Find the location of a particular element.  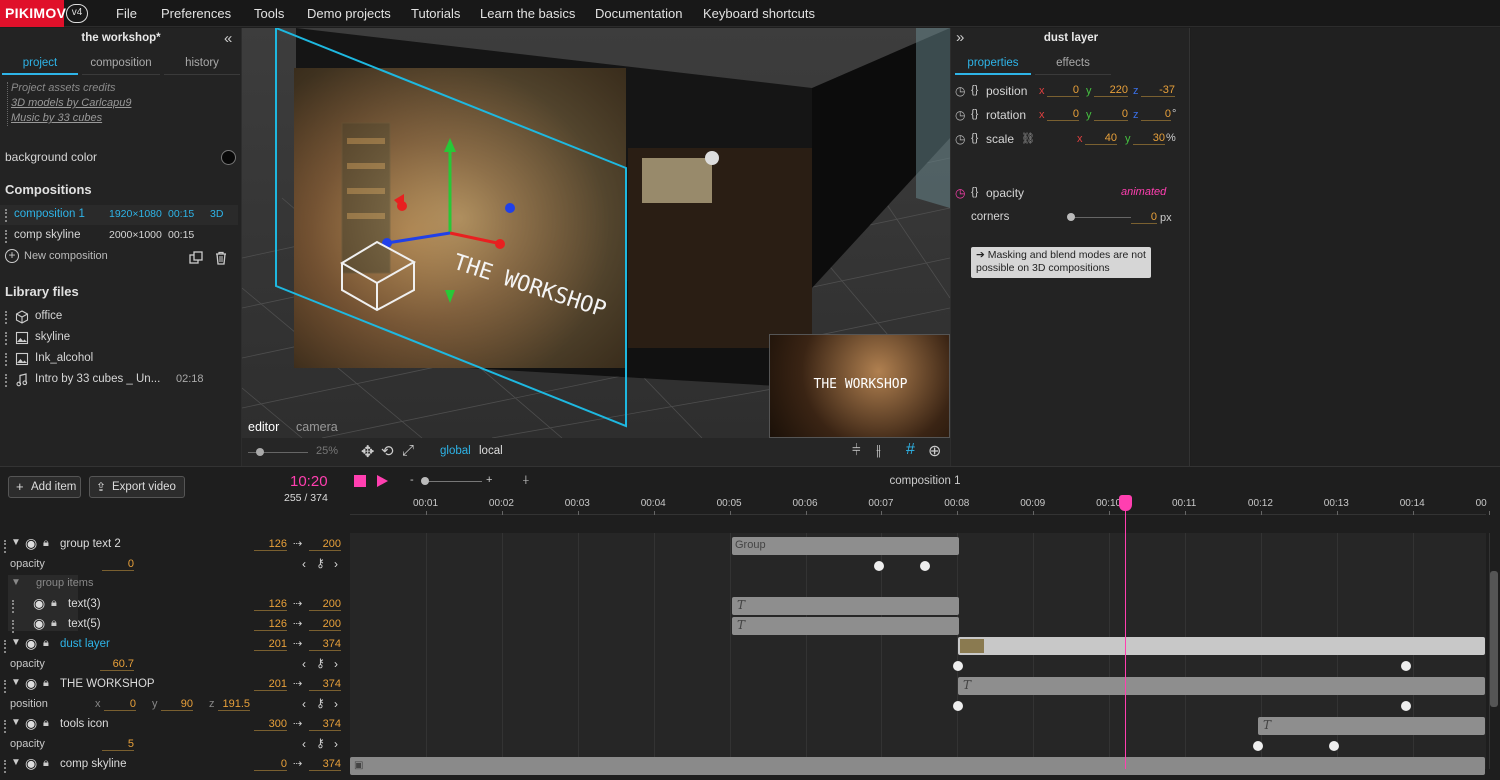

layer-name: text(3) is located at coordinates (84, 604).